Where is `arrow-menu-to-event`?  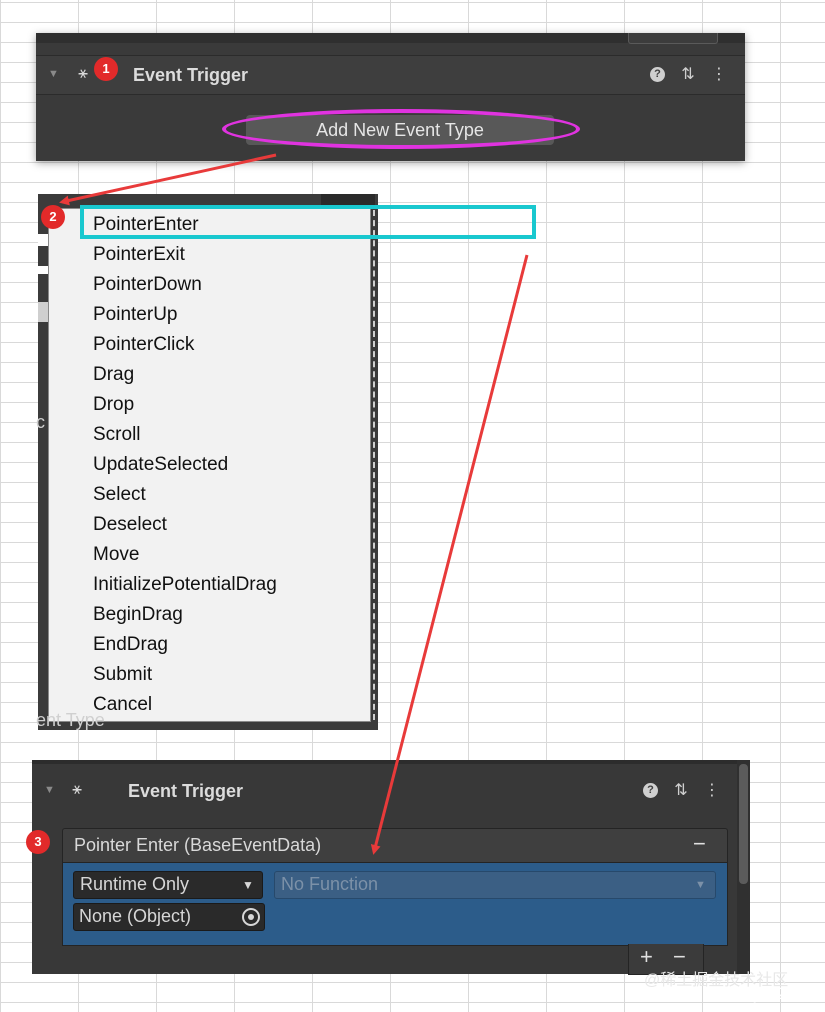
arrow-menu-to-event is located at coordinates (449, 554).